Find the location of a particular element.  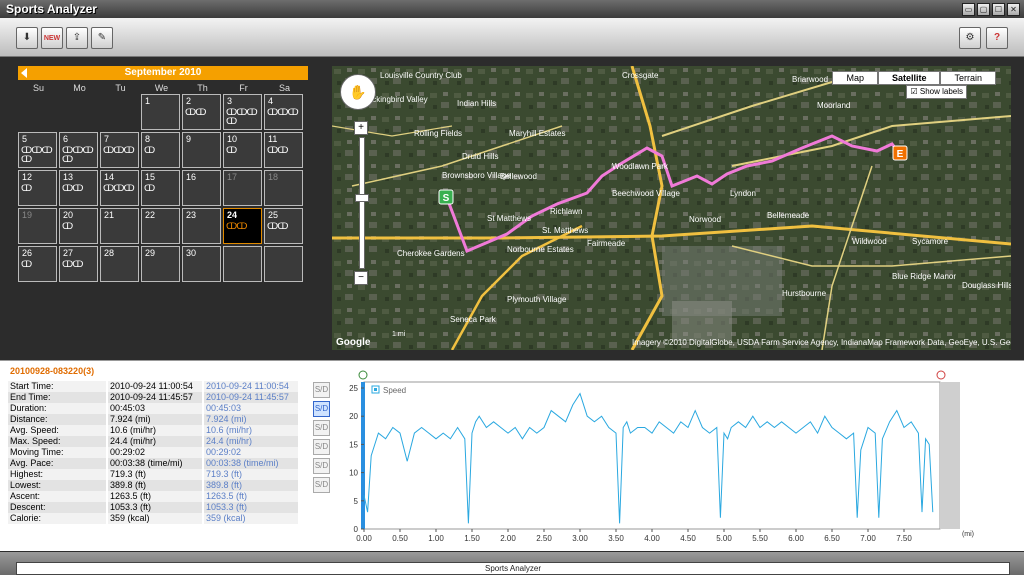

calendar-day: 7 ↀↀↀ is located at coordinates (119, 150).